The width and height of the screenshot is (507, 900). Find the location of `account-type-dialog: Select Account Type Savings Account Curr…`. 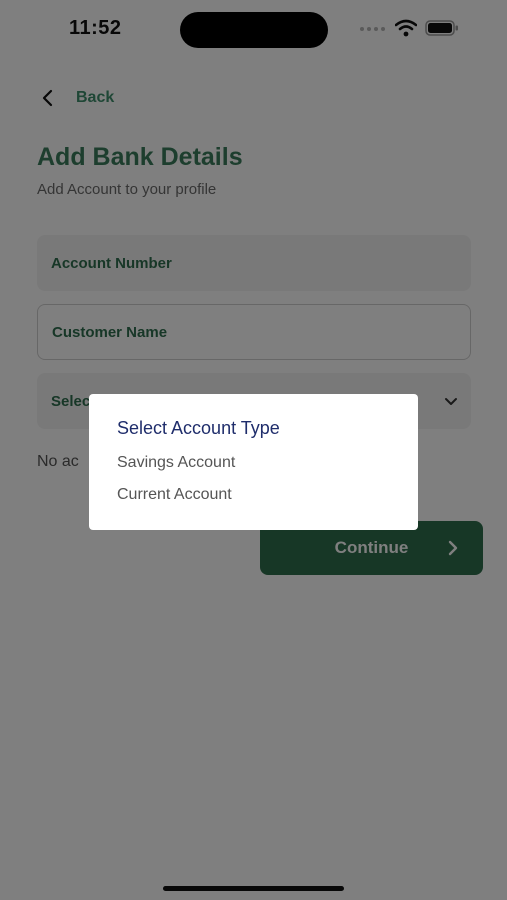

account-type-dialog: Select Account Type Savings Account Curr… is located at coordinates (253, 462).